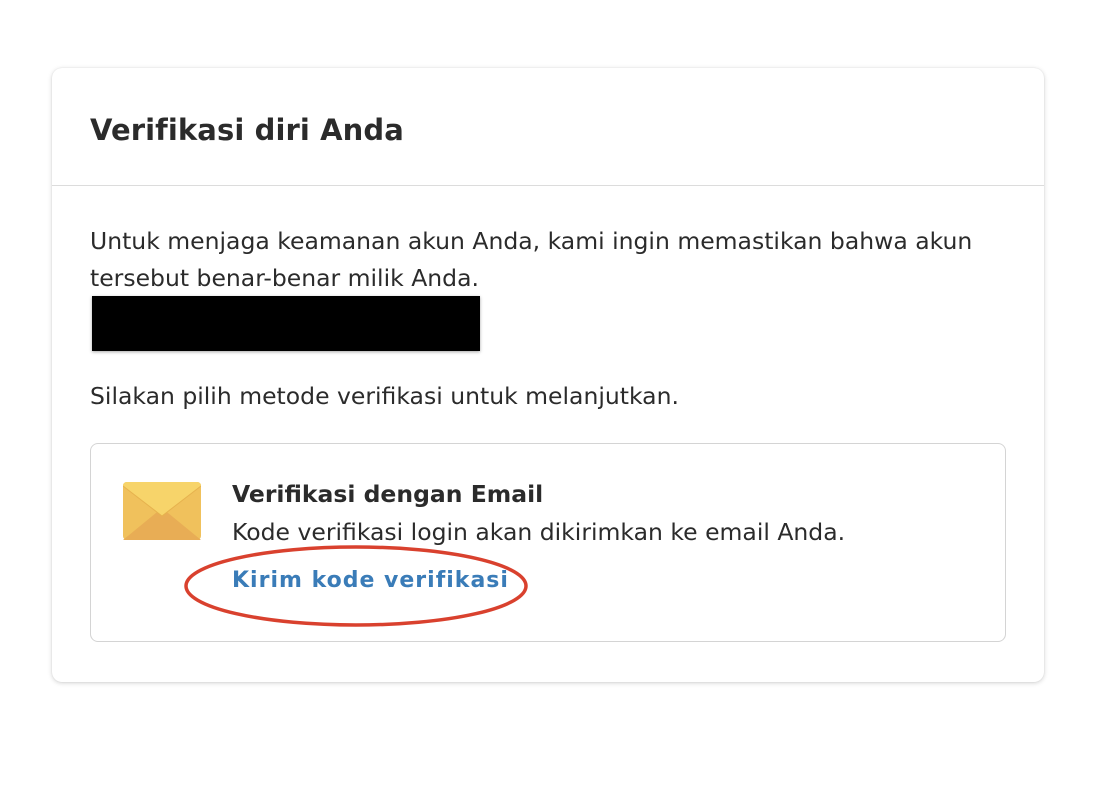 This screenshot has height=806, width=1104. What do you see at coordinates (370, 581) in the screenshot?
I see `send-code-link: Kirim kode verifikasi` at bounding box center [370, 581].